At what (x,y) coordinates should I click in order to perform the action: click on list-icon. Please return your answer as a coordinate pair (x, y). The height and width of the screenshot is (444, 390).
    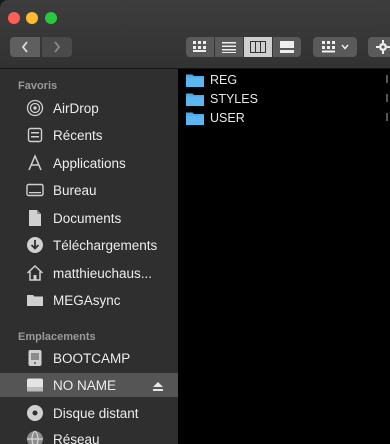
    Looking at the image, I should click on (229, 47).